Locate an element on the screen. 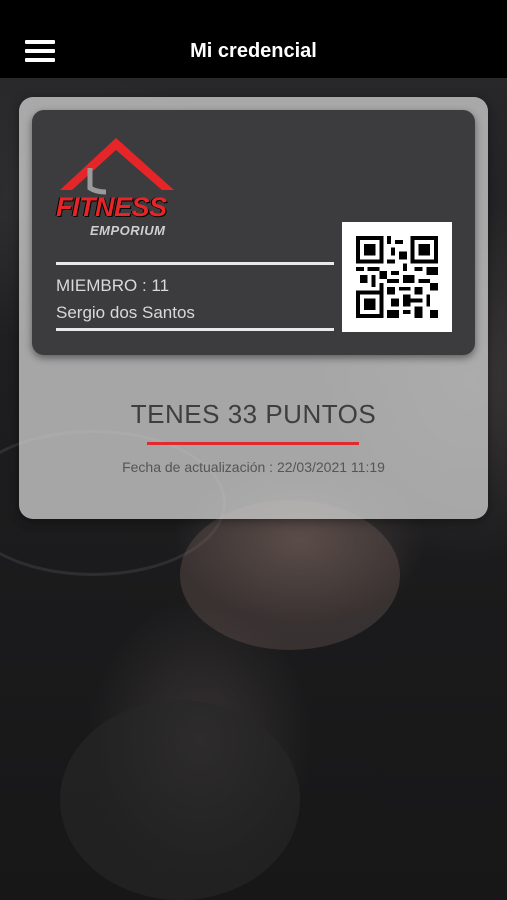  top-navigation-bar: Mi credencial is located at coordinates (253, 39).